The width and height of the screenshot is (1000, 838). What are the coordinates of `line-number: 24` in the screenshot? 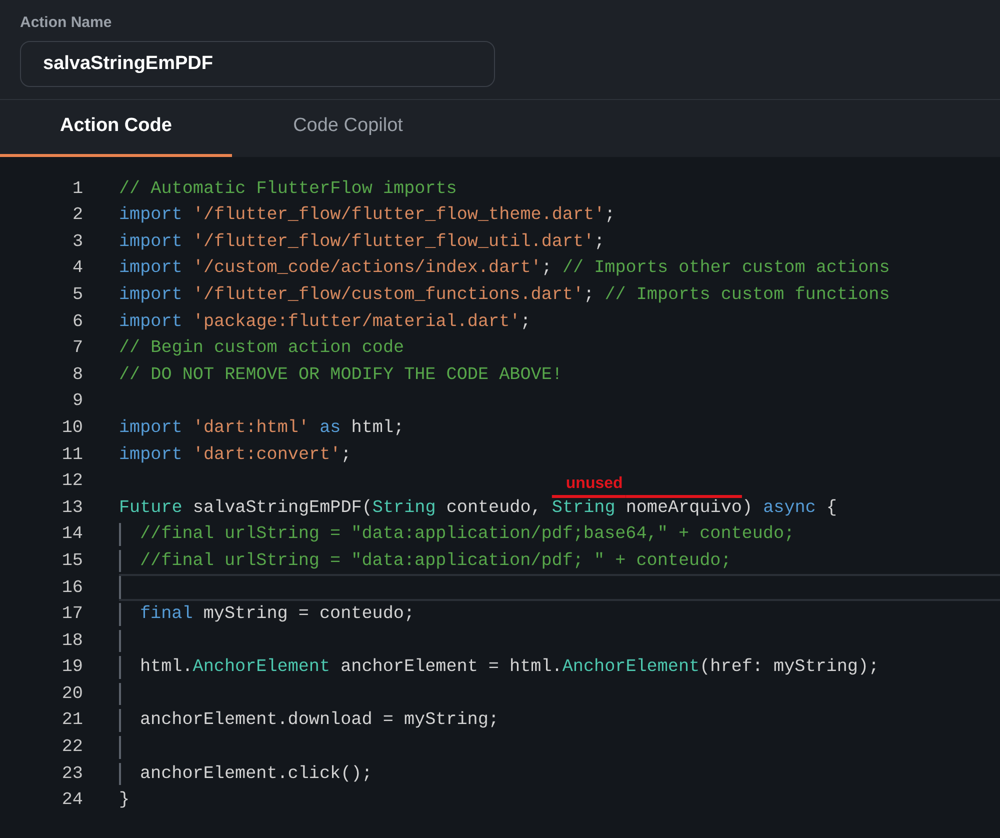 It's located at (71, 800).